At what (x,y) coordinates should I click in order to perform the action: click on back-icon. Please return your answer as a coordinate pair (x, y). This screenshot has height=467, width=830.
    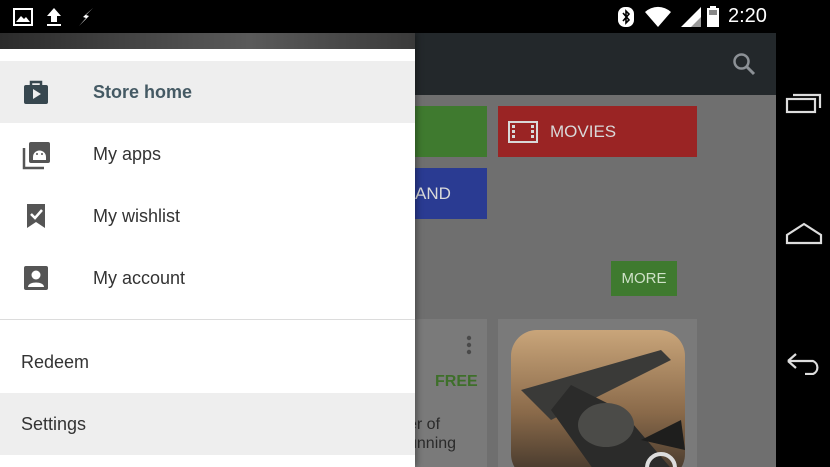
    Looking at the image, I should click on (804, 362).